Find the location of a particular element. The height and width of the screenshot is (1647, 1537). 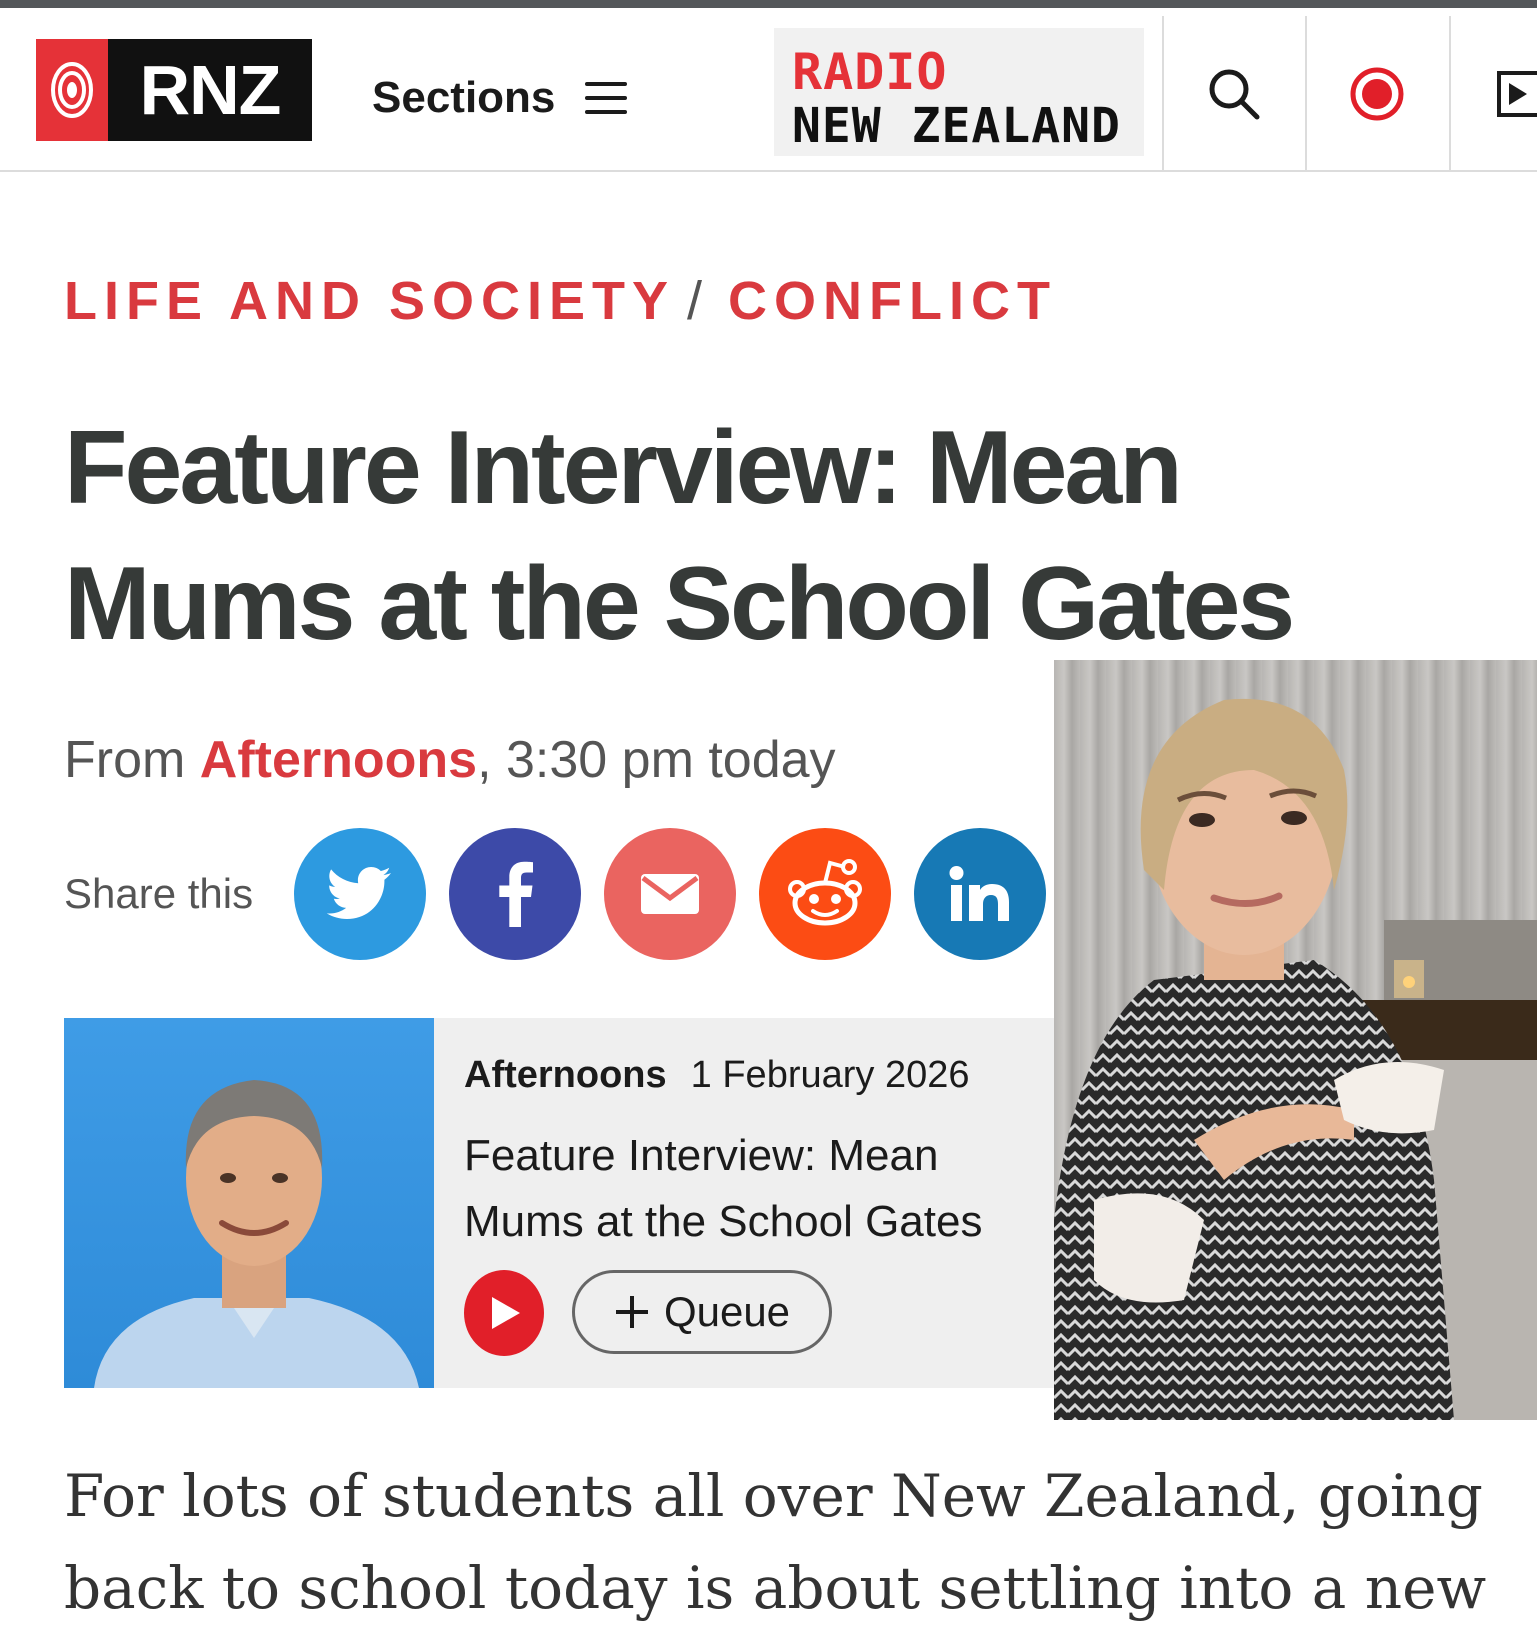

share-facebook-button is located at coordinates (515, 894).